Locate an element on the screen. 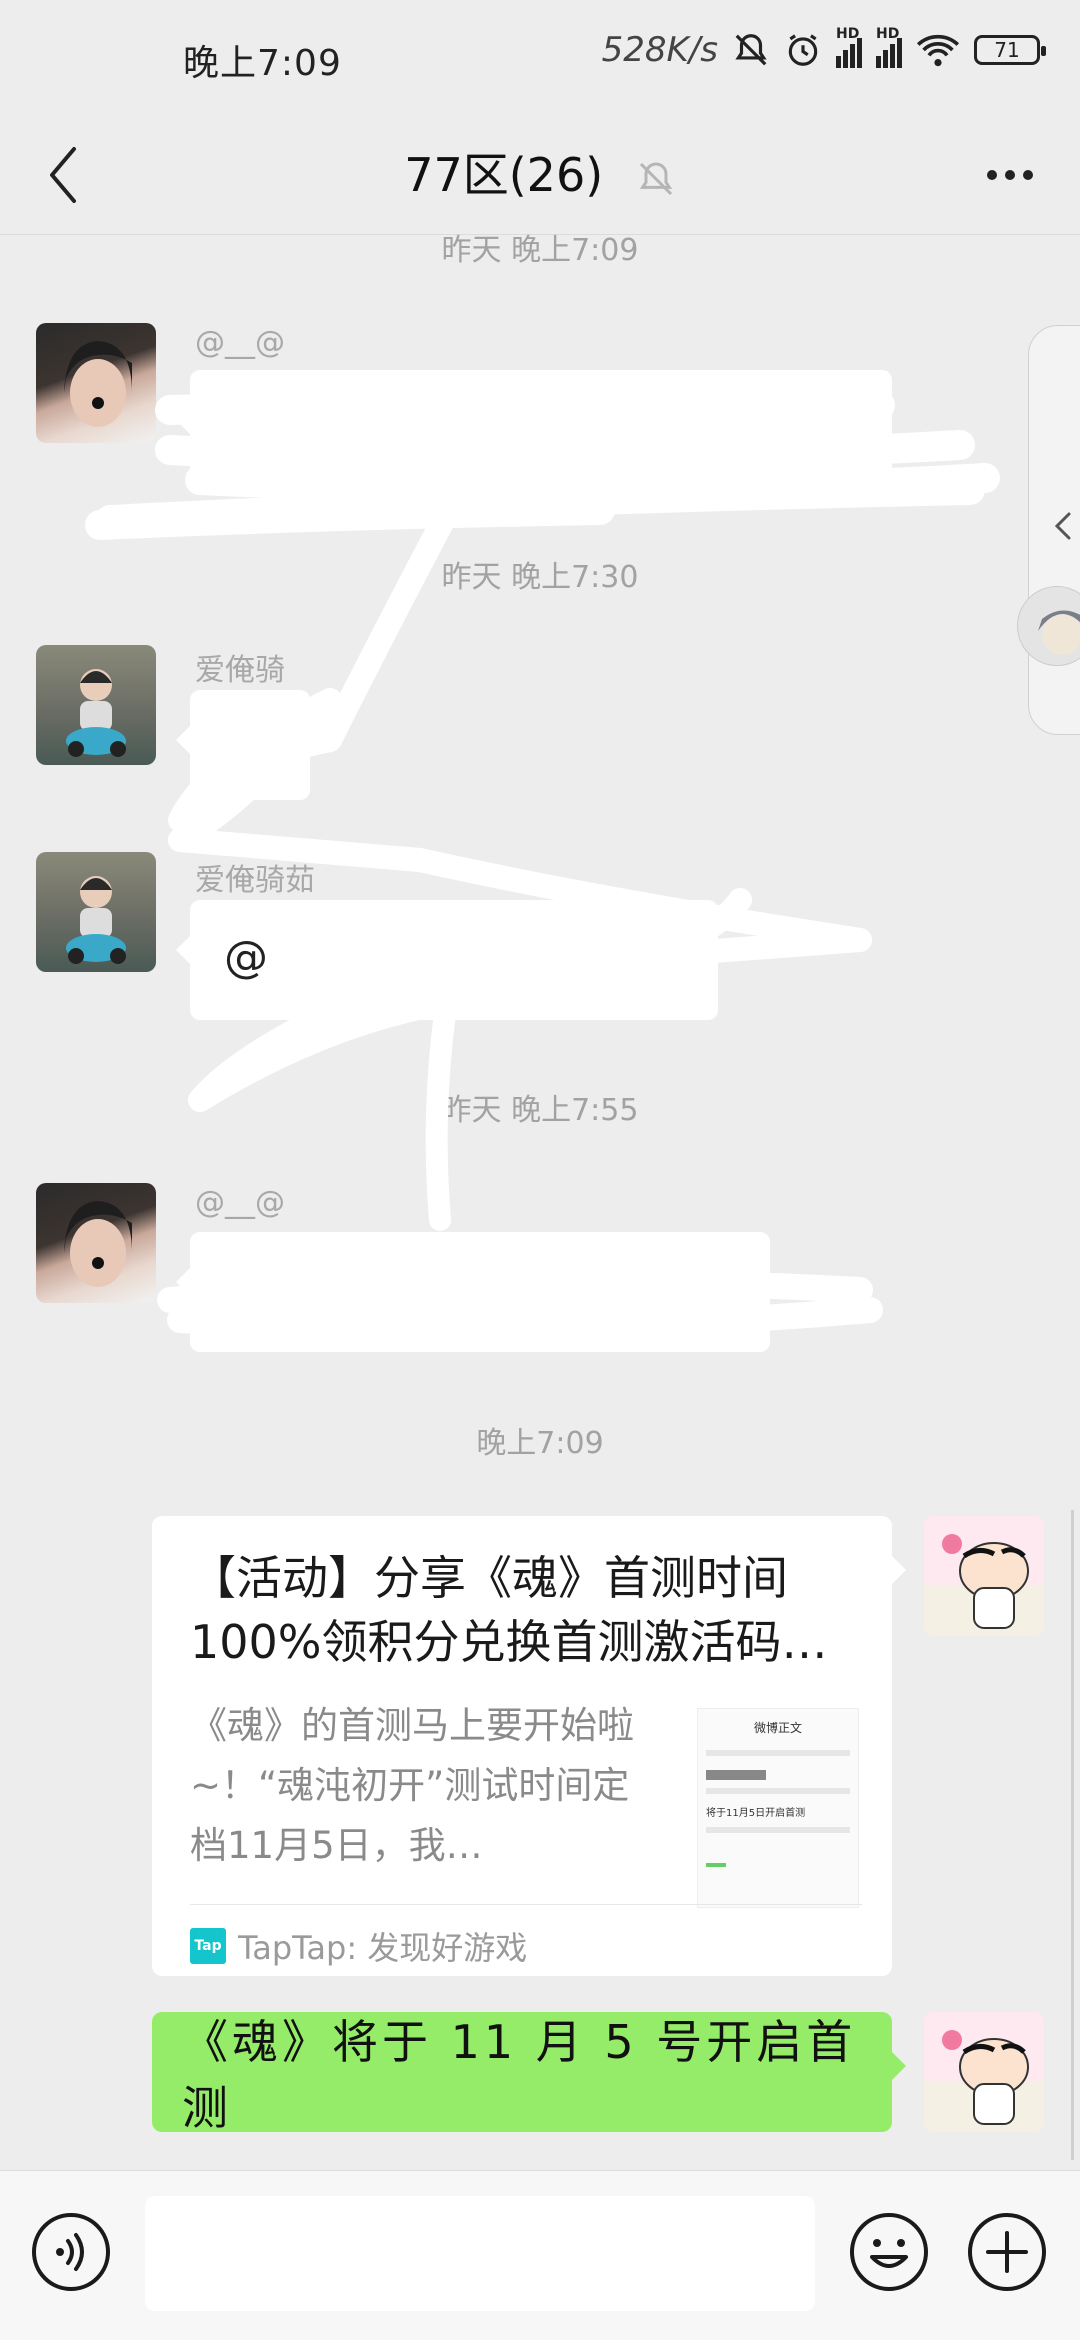 The height and width of the screenshot is (2340, 1080). timestamp: 晚上7:09 is located at coordinates (540, 1443).